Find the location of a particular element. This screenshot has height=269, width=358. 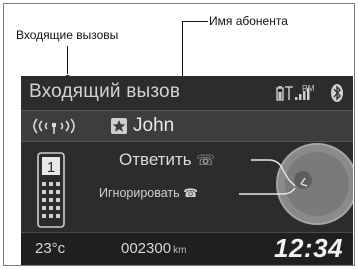

odometer: 002300 km is located at coordinates (153, 248).